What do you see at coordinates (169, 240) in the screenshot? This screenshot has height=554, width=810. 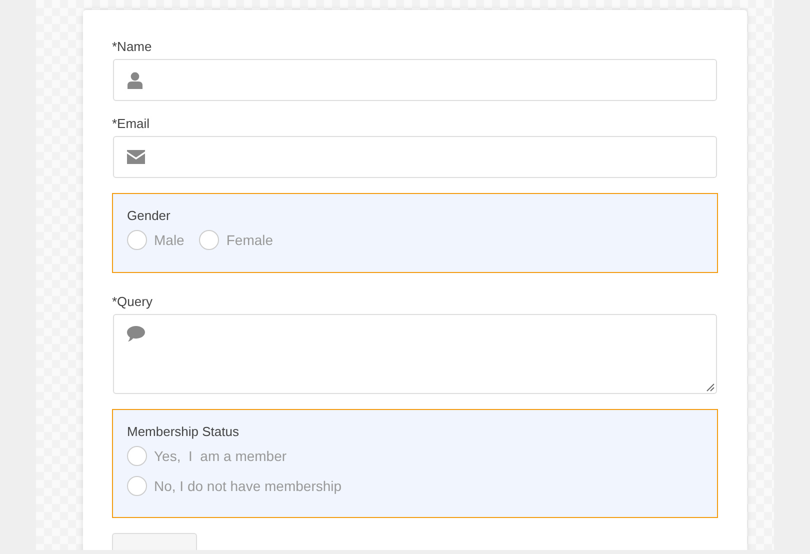 I see `option-label: Male` at bounding box center [169, 240].